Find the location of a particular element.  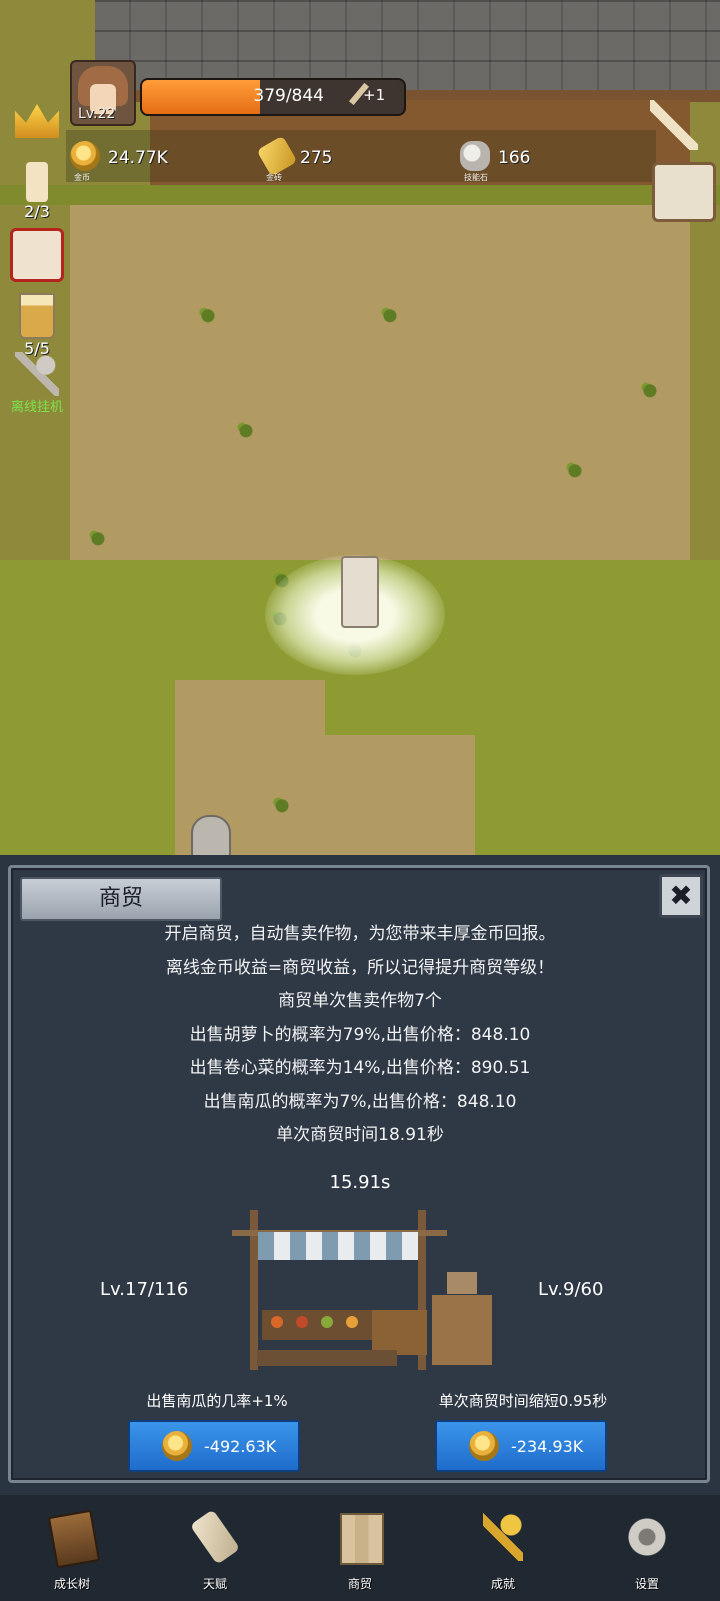

gold-bars-label: 金砖 is located at coordinates (274, 177).